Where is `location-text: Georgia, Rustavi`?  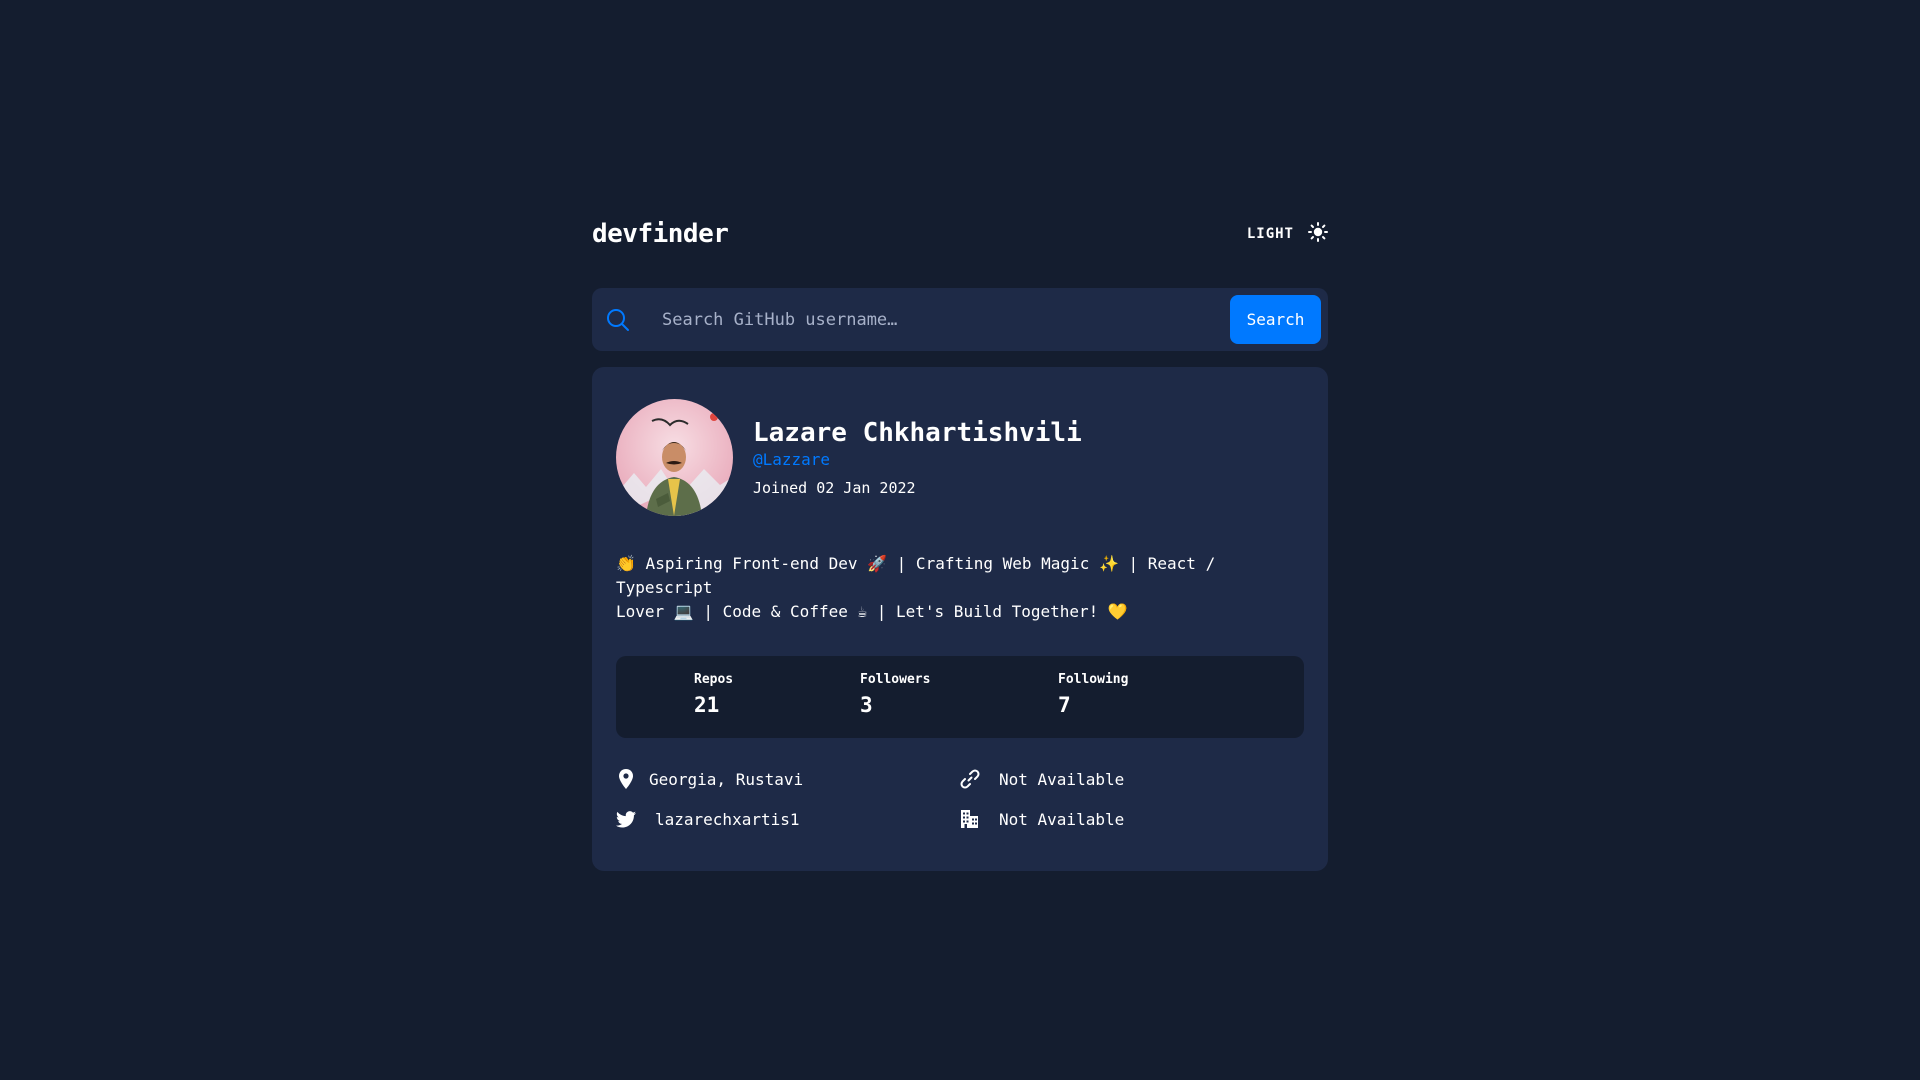 location-text: Georgia, Rustavi is located at coordinates (726, 779).